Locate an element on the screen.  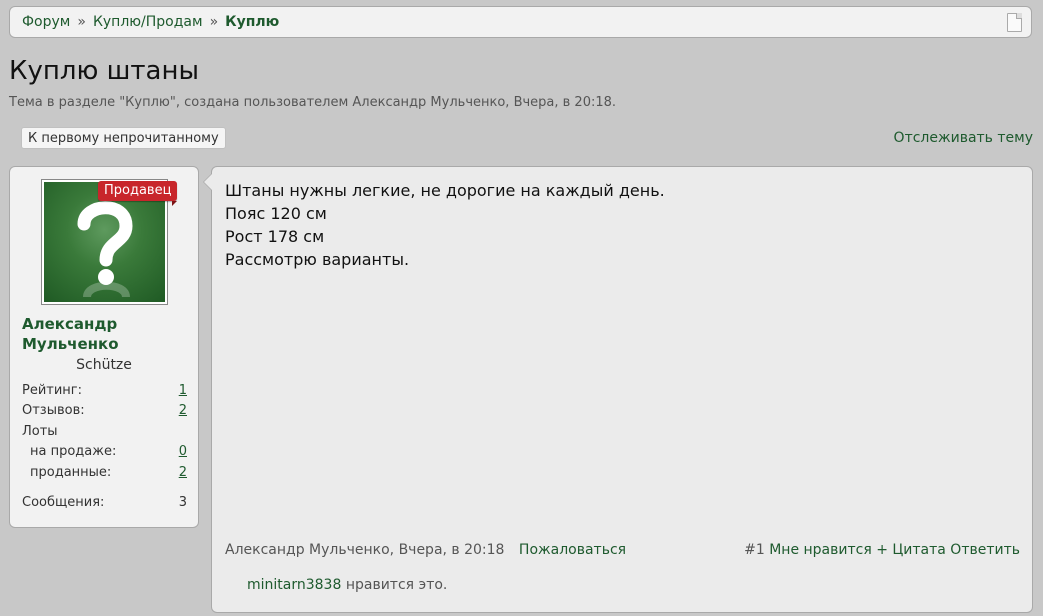
page-icon is located at coordinates (1014, 22).